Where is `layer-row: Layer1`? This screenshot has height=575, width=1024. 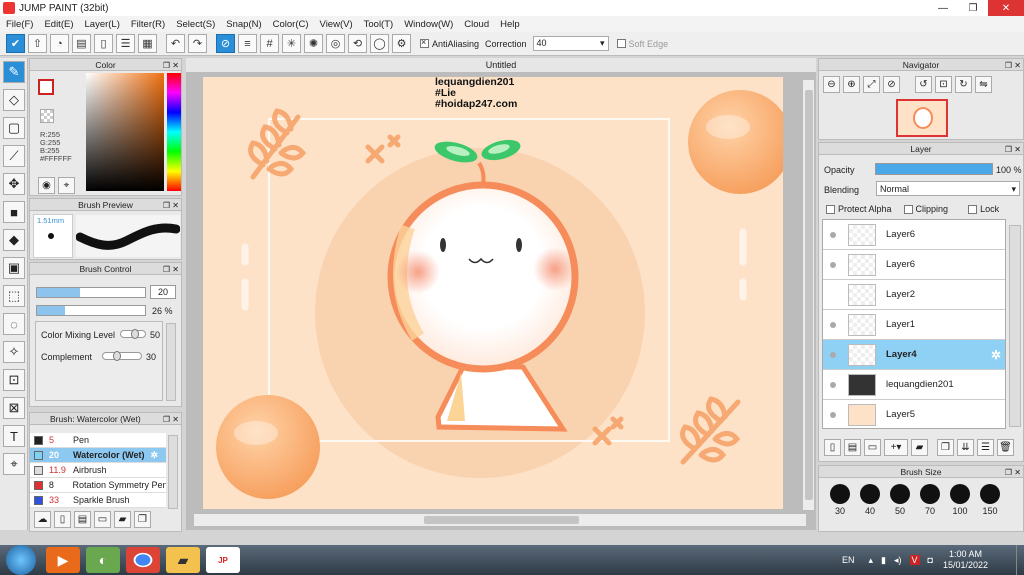
layer-row: Layer1 is located at coordinates (914, 325).